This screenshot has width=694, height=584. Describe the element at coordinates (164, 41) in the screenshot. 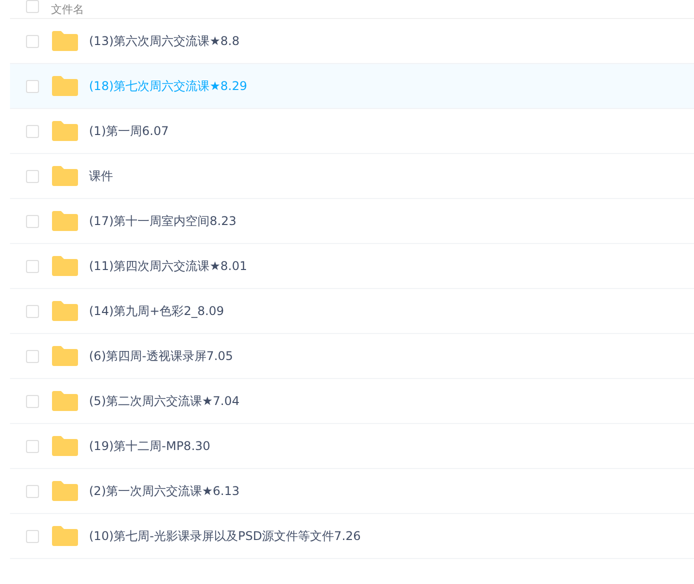

I see `folder-name: (13)第六次周六交流课★8.8` at that location.